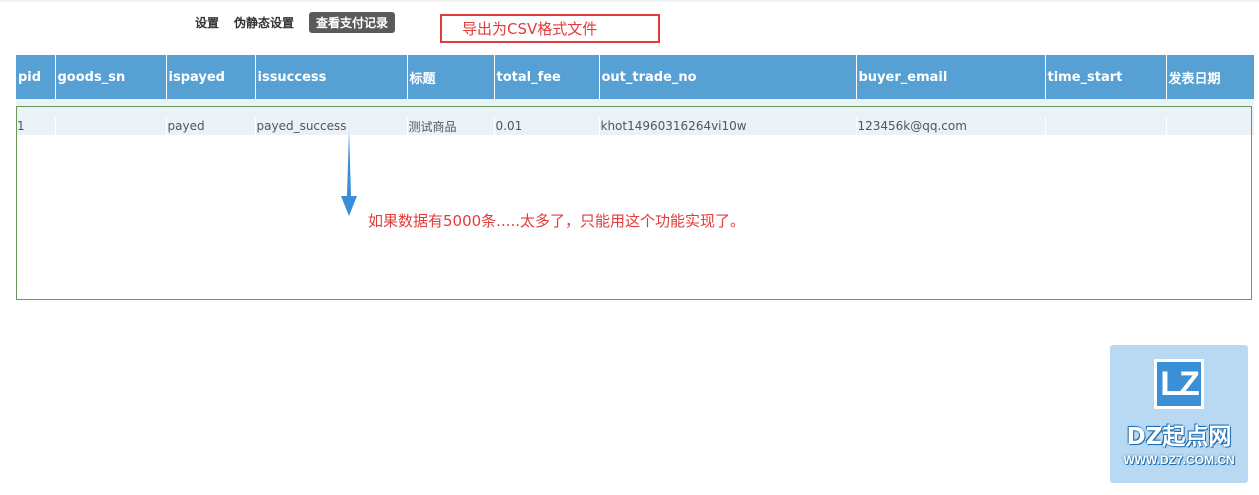 The width and height of the screenshot is (1259, 495). What do you see at coordinates (557, 221) in the screenshot?
I see `data-limit-note: 如果数据有5000条.....太多了，只能用这个功能实现了。` at bounding box center [557, 221].